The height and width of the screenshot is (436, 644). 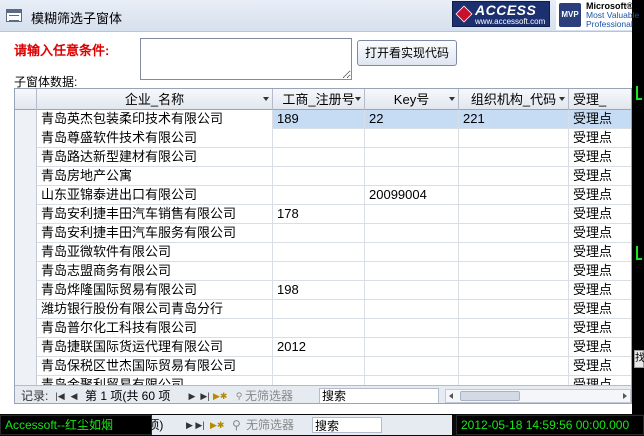 I want to click on table-cell: 青岛普尔化工科技有限公司, so click(x=155, y=328).